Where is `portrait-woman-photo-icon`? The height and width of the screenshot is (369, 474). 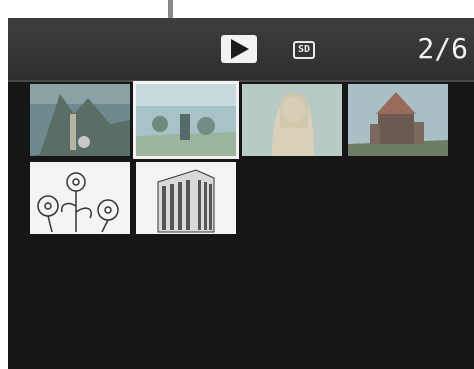 portrait-woman-photo-icon is located at coordinates (292, 120).